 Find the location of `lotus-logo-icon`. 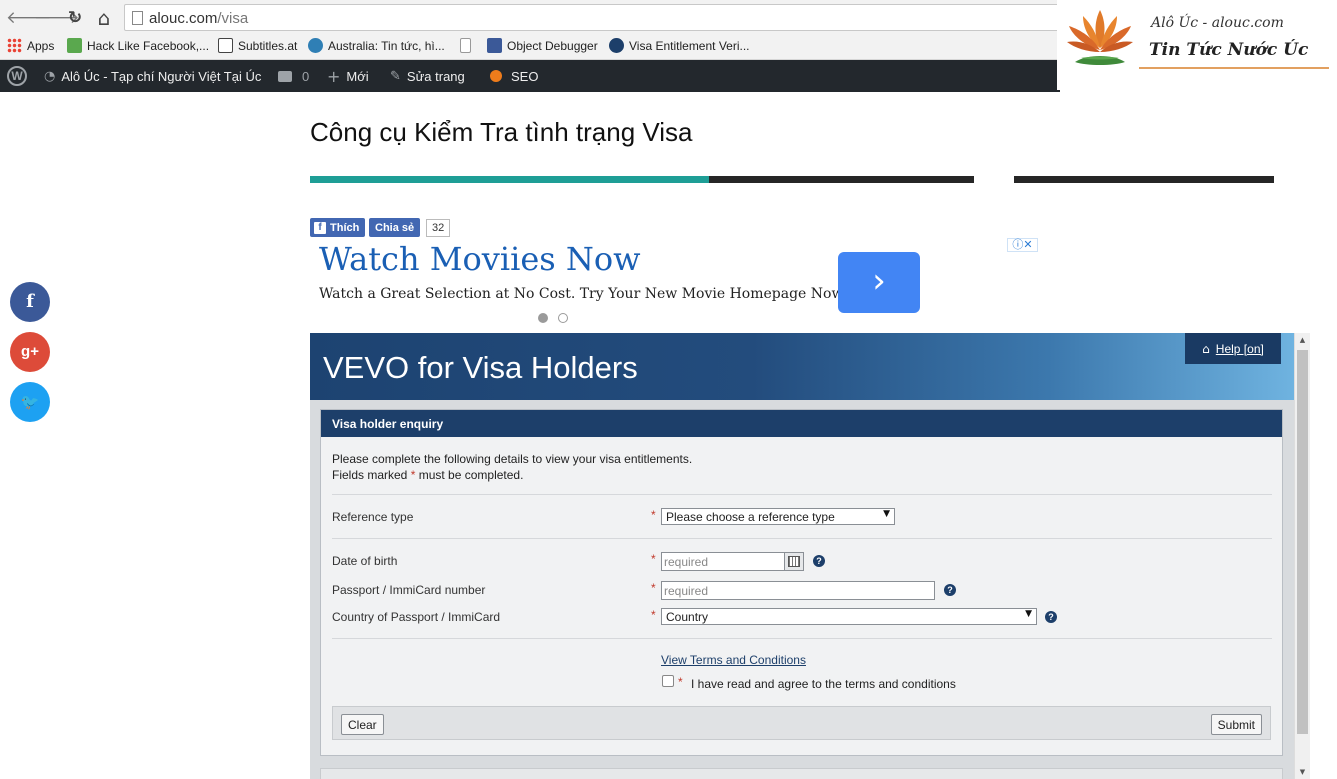

lotus-logo-icon is located at coordinates (1100, 37).